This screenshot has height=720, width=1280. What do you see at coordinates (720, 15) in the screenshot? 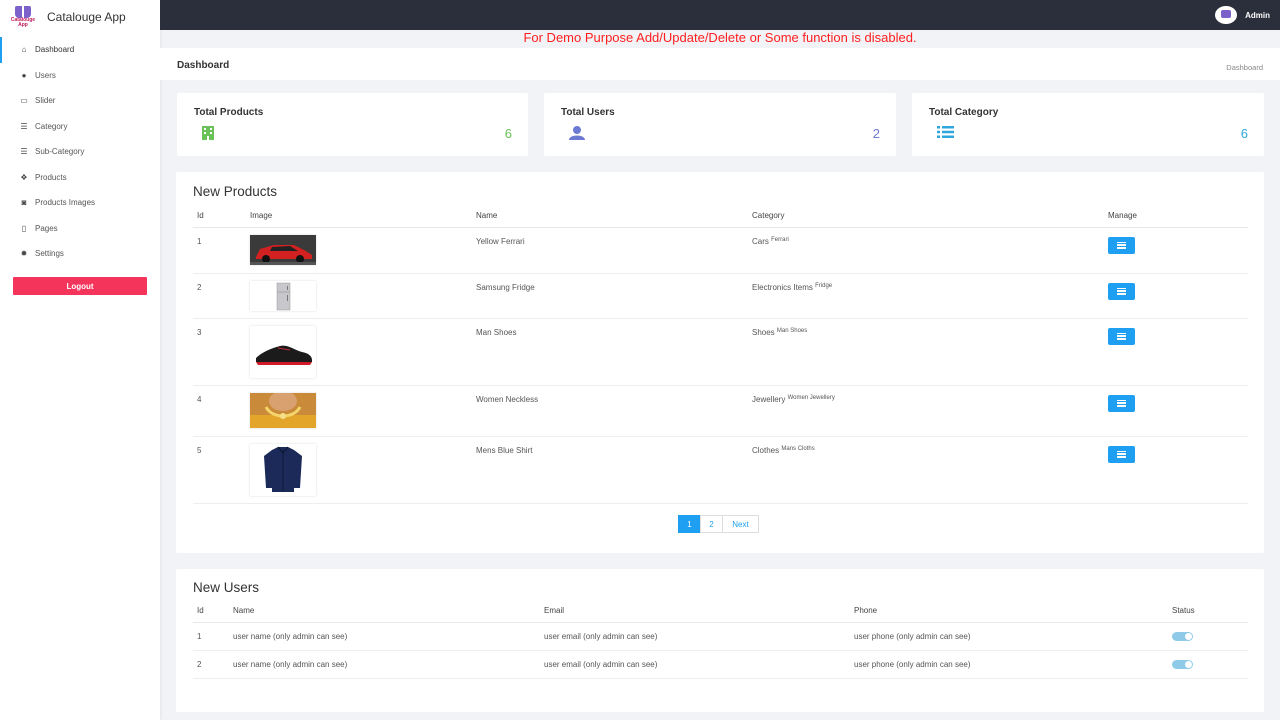
I see `topbar: Admin` at bounding box center [720, 15].